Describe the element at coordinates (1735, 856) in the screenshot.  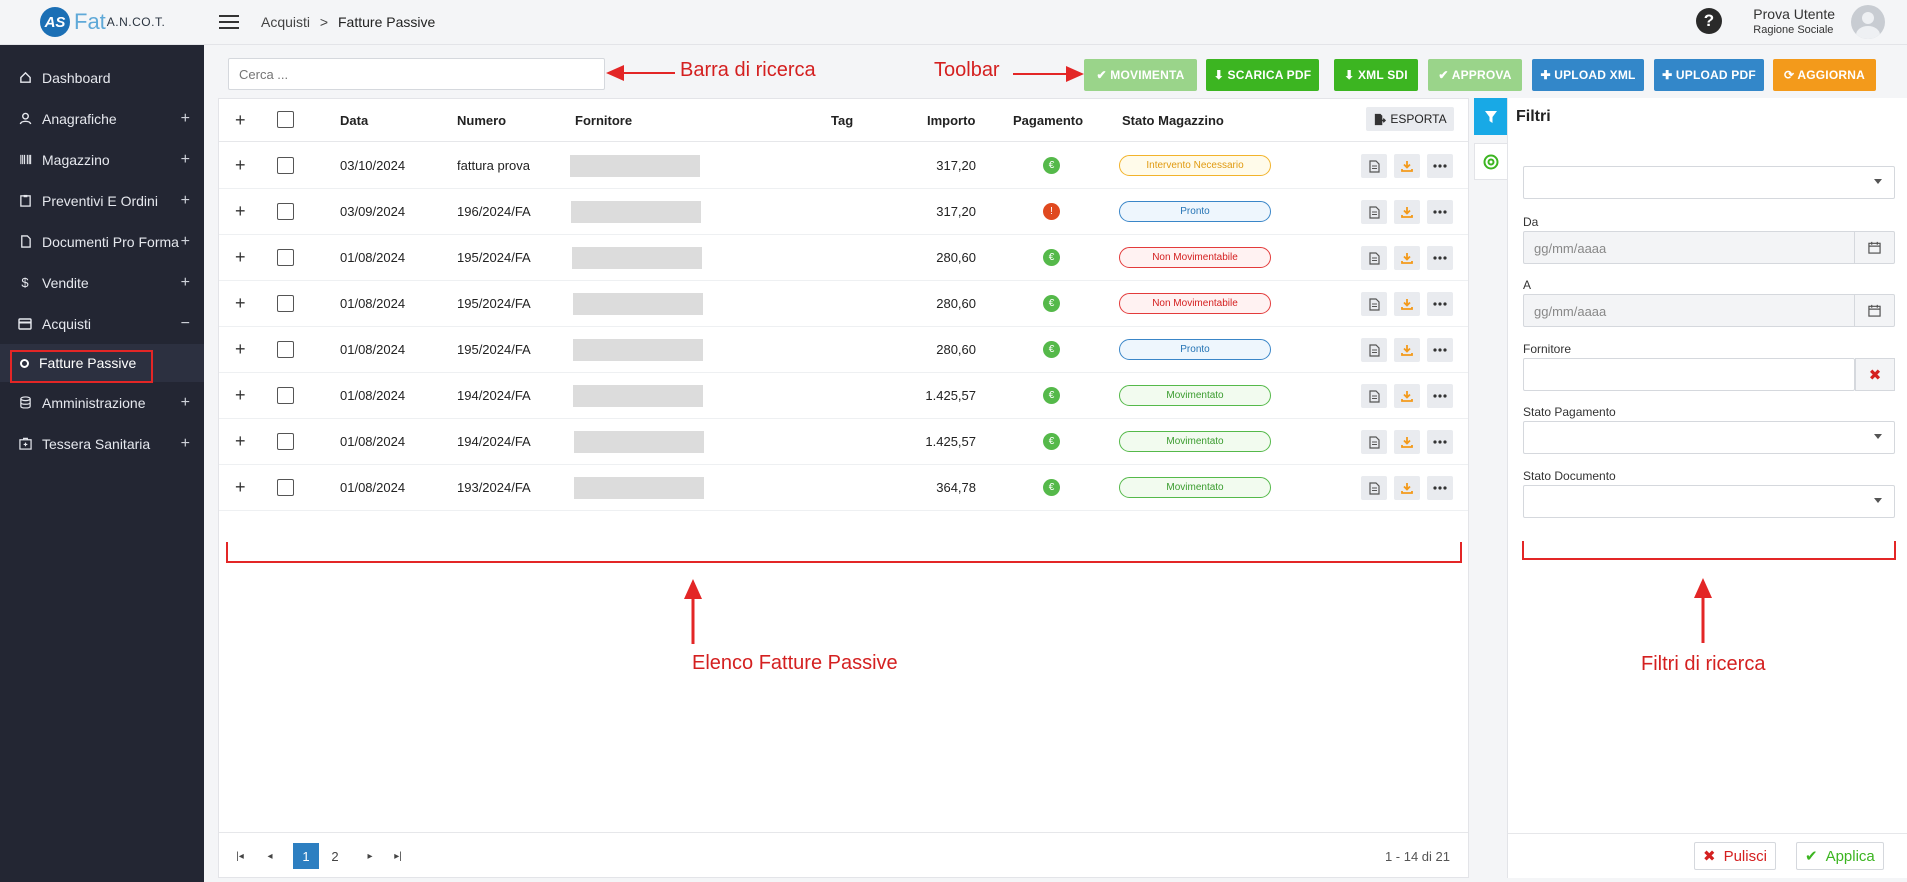
I see `pulisci-button: ✖ Pulisci` at that location.